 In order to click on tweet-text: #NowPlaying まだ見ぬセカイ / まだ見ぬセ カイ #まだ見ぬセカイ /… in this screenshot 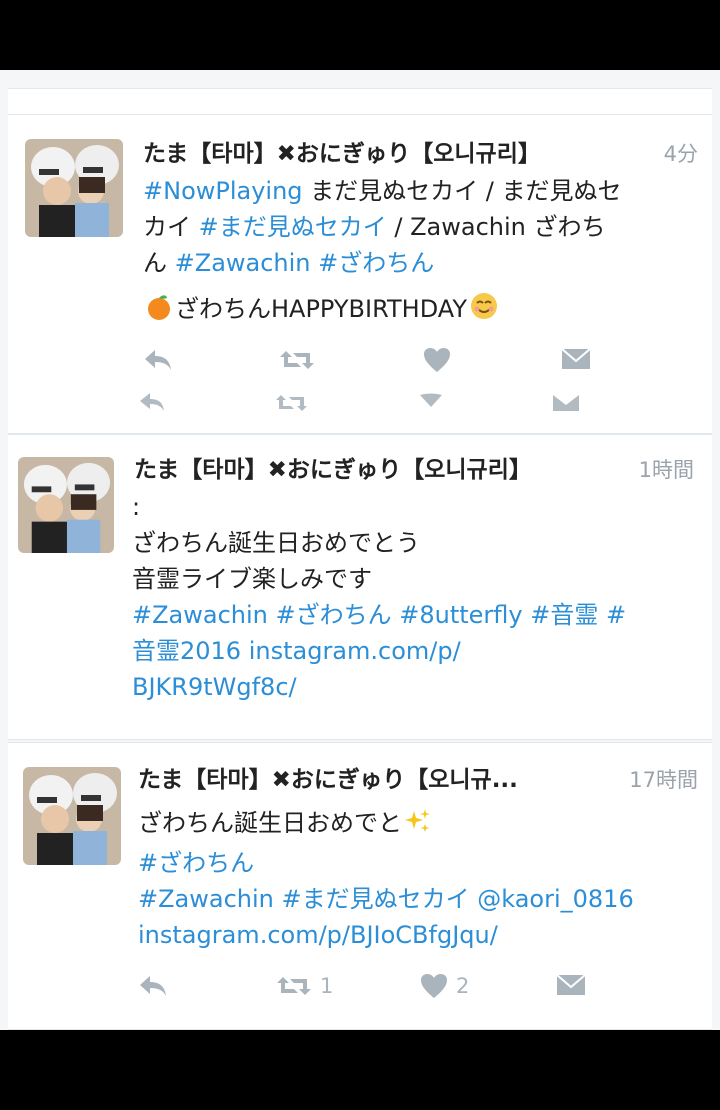, I will do `click(423, 227)`.